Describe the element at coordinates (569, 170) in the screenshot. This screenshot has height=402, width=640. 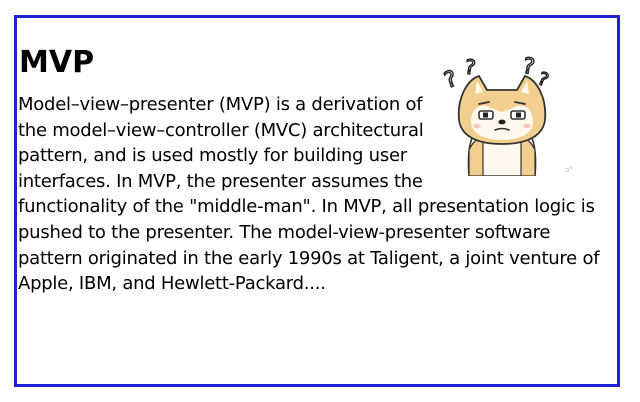
I see `image-watermark: o°` at that location.